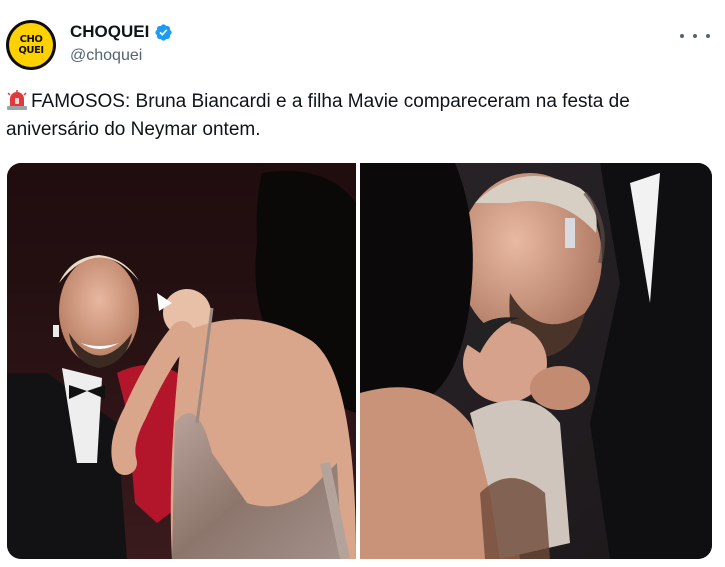 This screenshot has width=725, height=567. What do you see at coordinates (695, 36) in the screenshot?
I see `more-options-icon` at bounding box center [695, 36].